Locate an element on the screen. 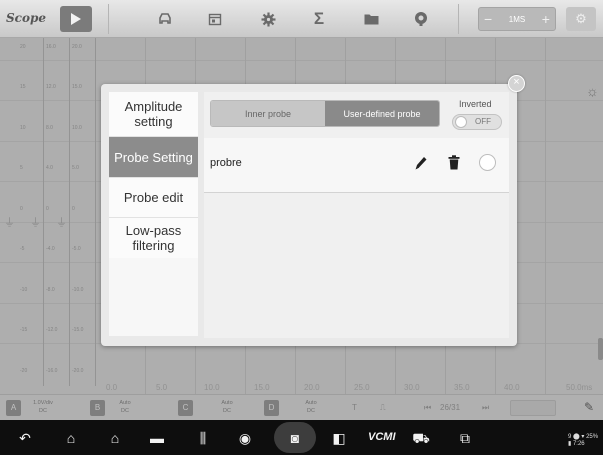 The image size is (603, 455). probe-list-item: probre is located at coordinates (356, 165).